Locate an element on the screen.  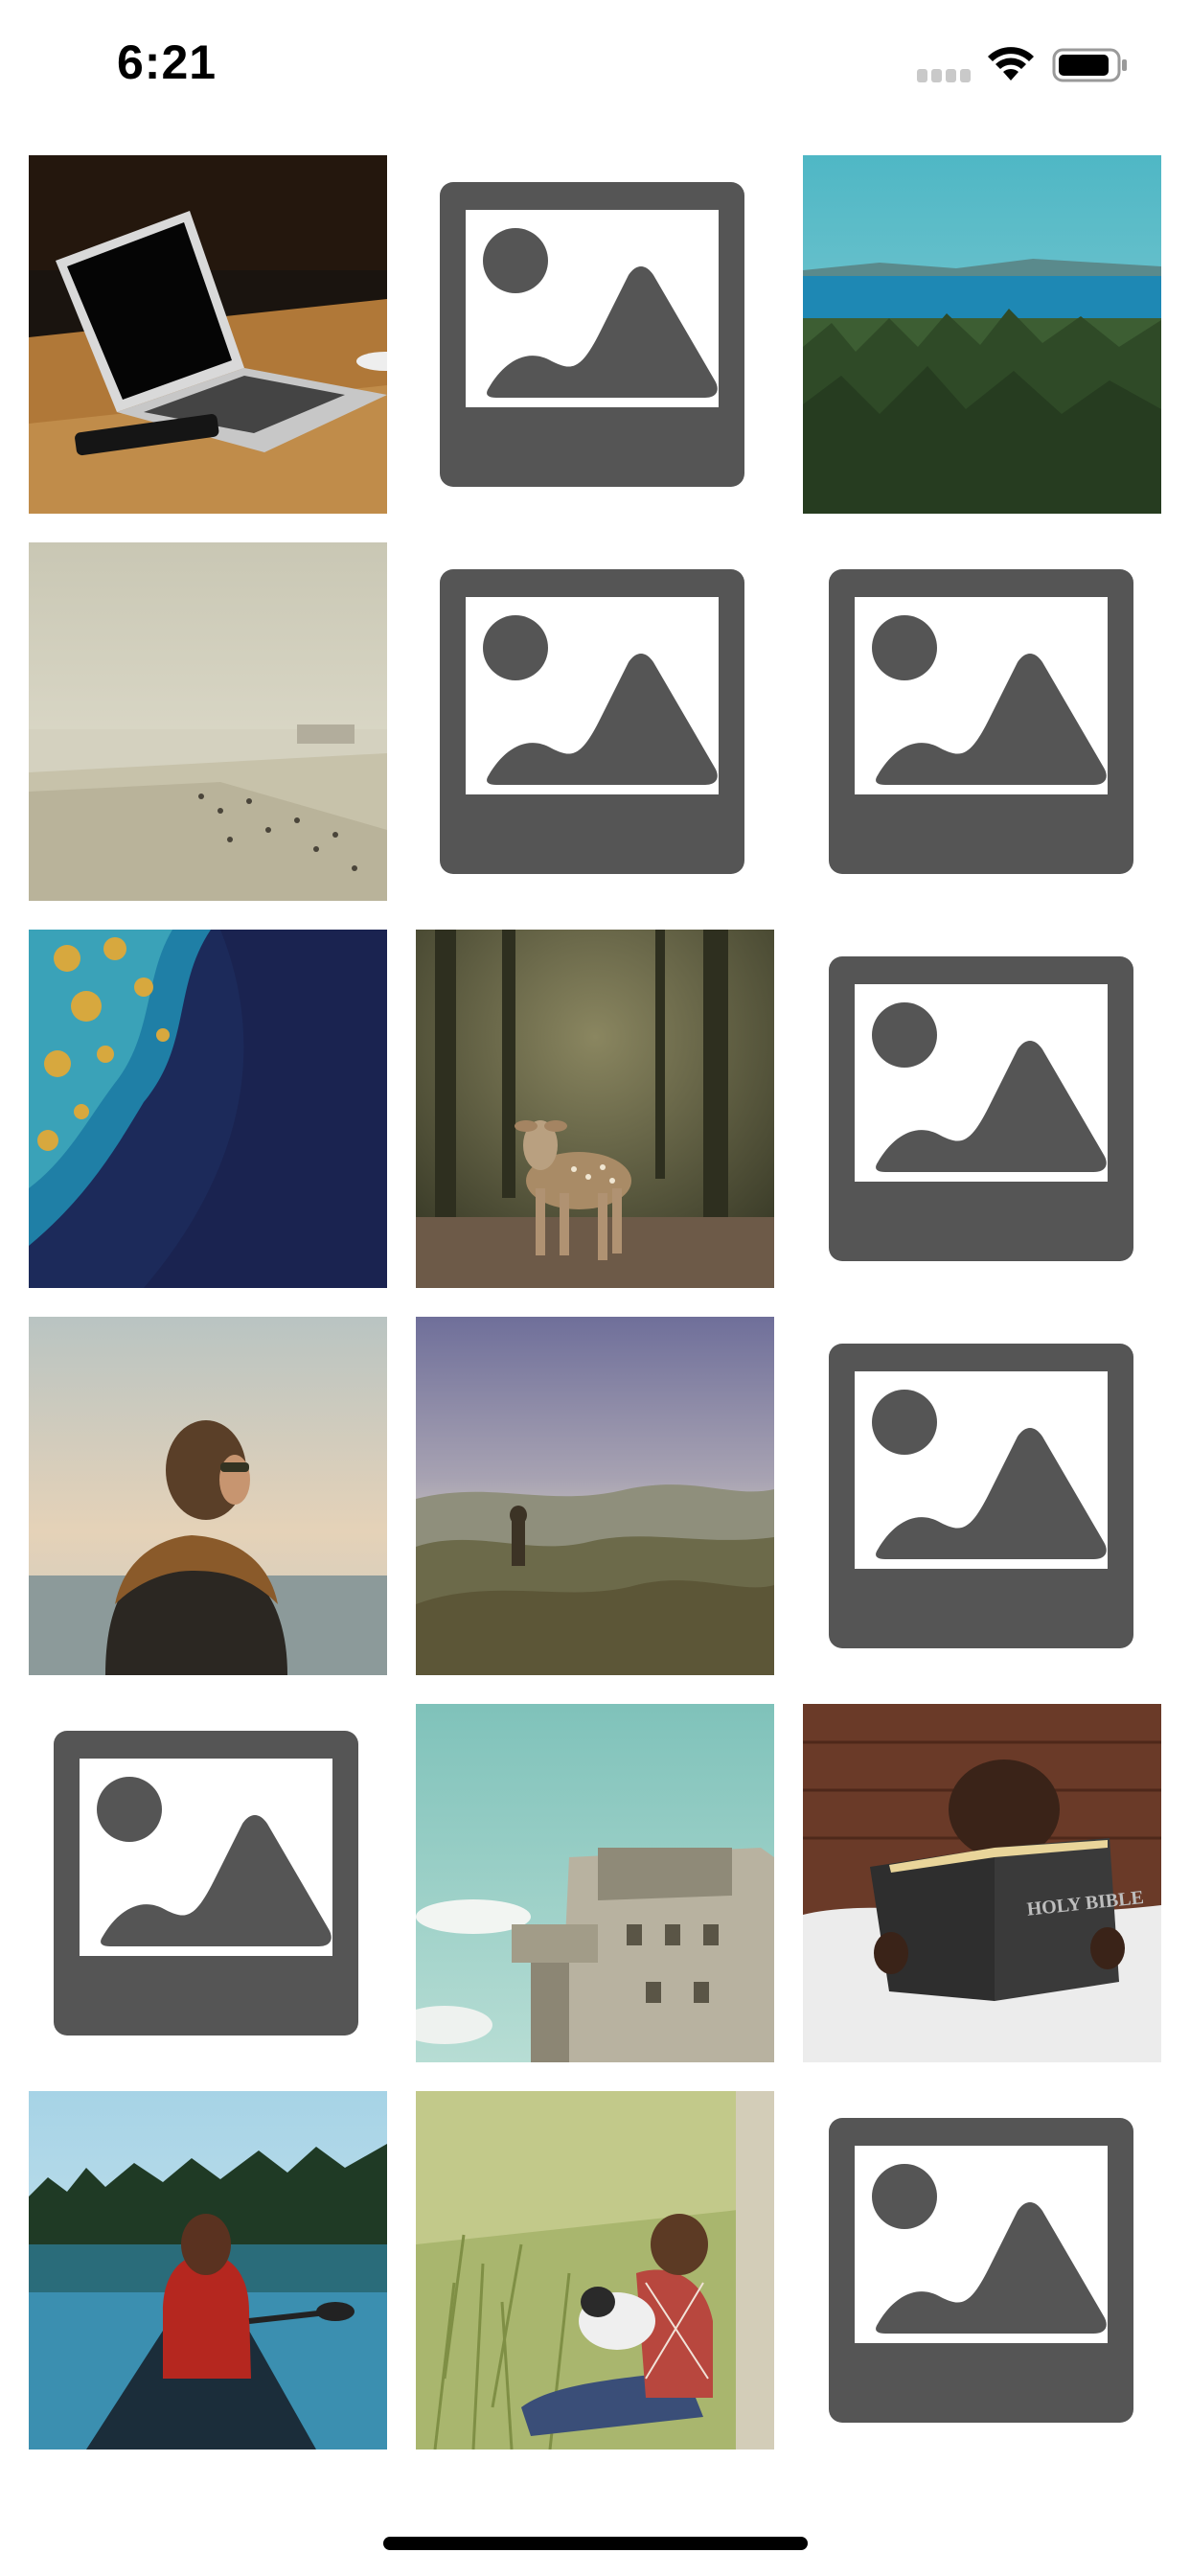
photo-tile-laptop is located at coordinates (208, 334).